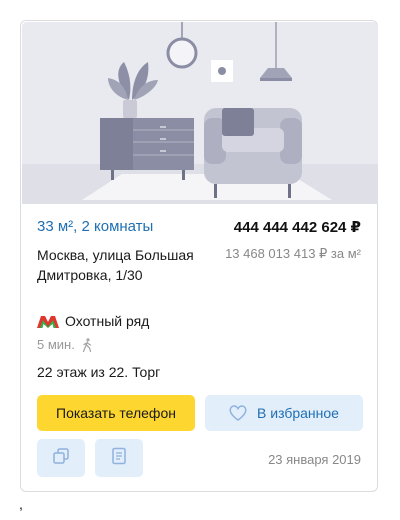 This screenshot has height=520, width=400. I want to click on metro-station: Охотный ряд, so click(93, 321).